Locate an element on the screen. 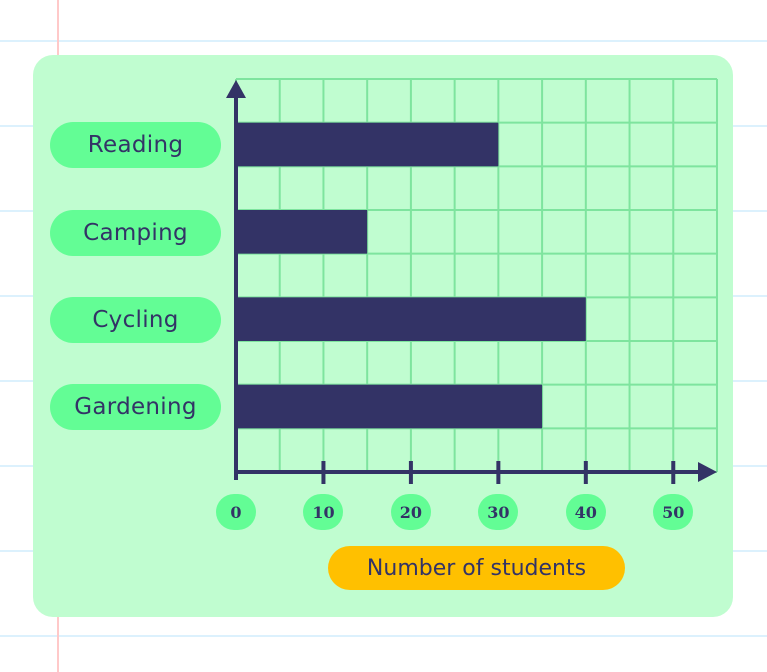 The image size is (767, 672). x-tick-label: 50 is located at coordinates (673, 512).